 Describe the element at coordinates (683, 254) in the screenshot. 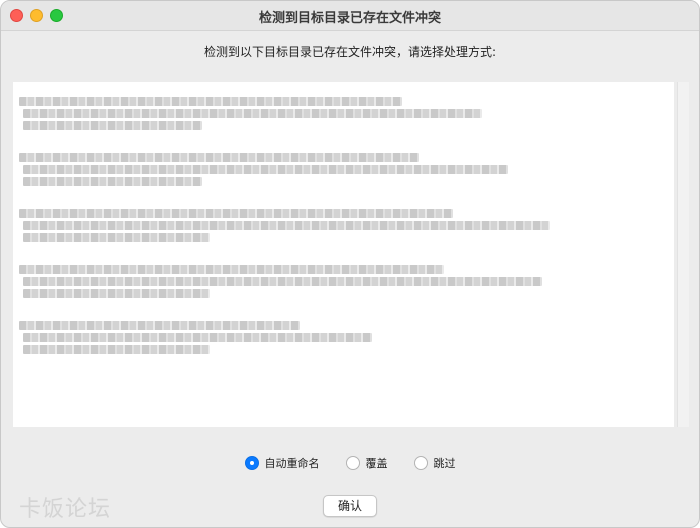

I see `list-scrollbar` at that location.